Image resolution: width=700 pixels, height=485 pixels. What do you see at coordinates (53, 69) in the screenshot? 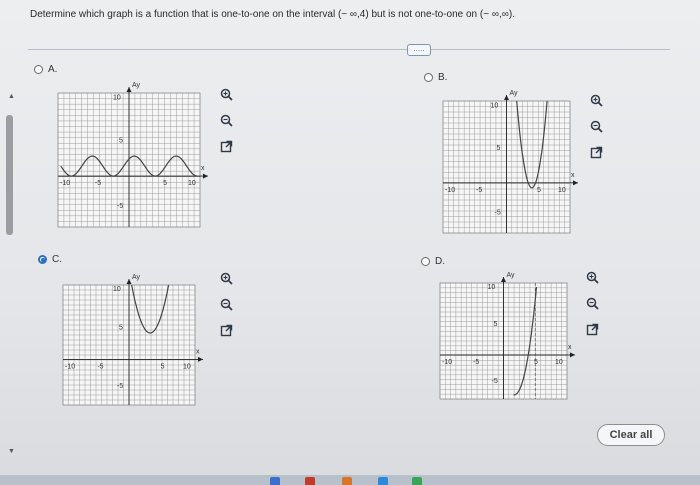
I see `choice-a-label: A.` at bounding box center [53, 69].